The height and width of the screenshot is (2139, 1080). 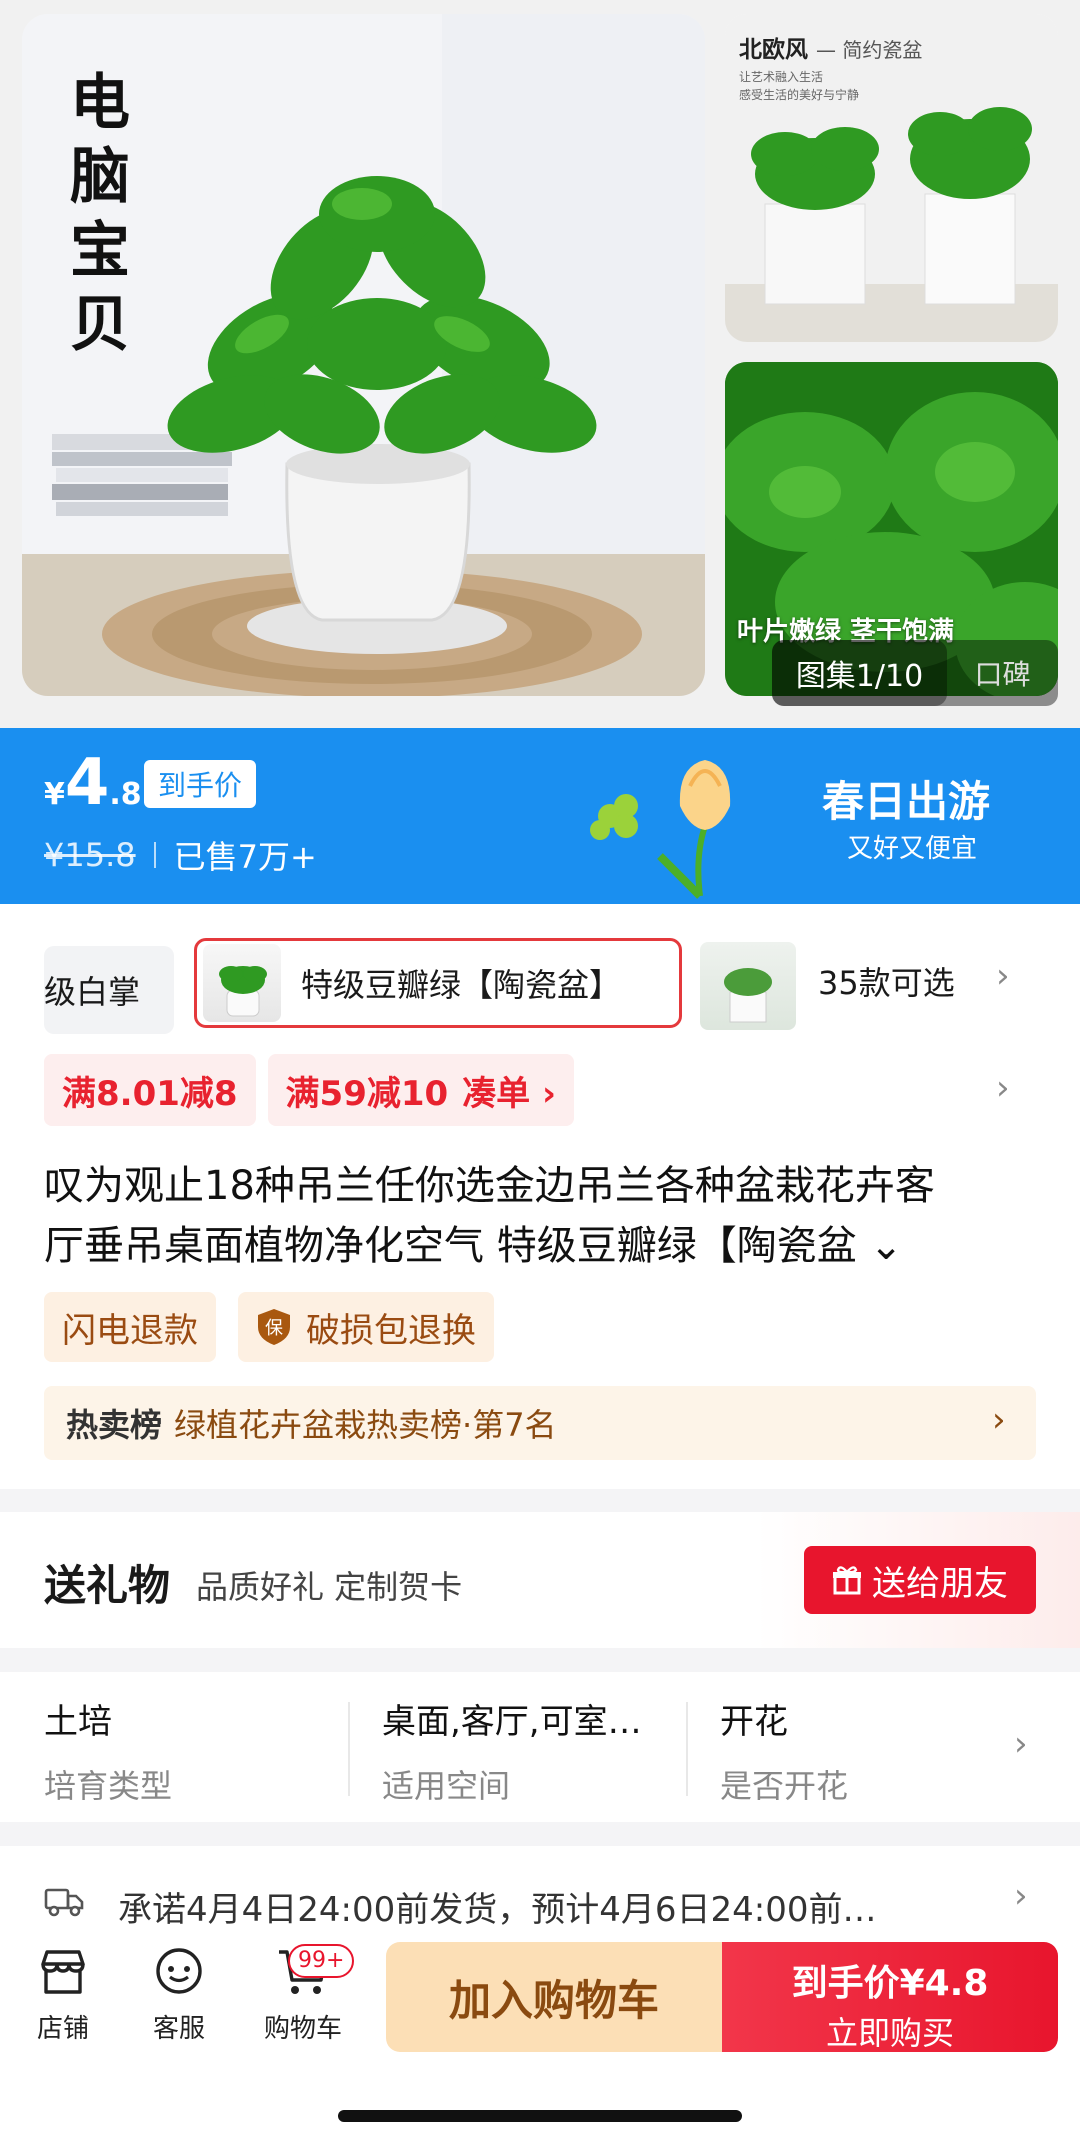 What do you see at coordinates (799, 86) in the screenshot?
I see `side-image-subtitle: 让艺术融入生活 感受生活的美好与宁静` at bounding box center [799, 86].